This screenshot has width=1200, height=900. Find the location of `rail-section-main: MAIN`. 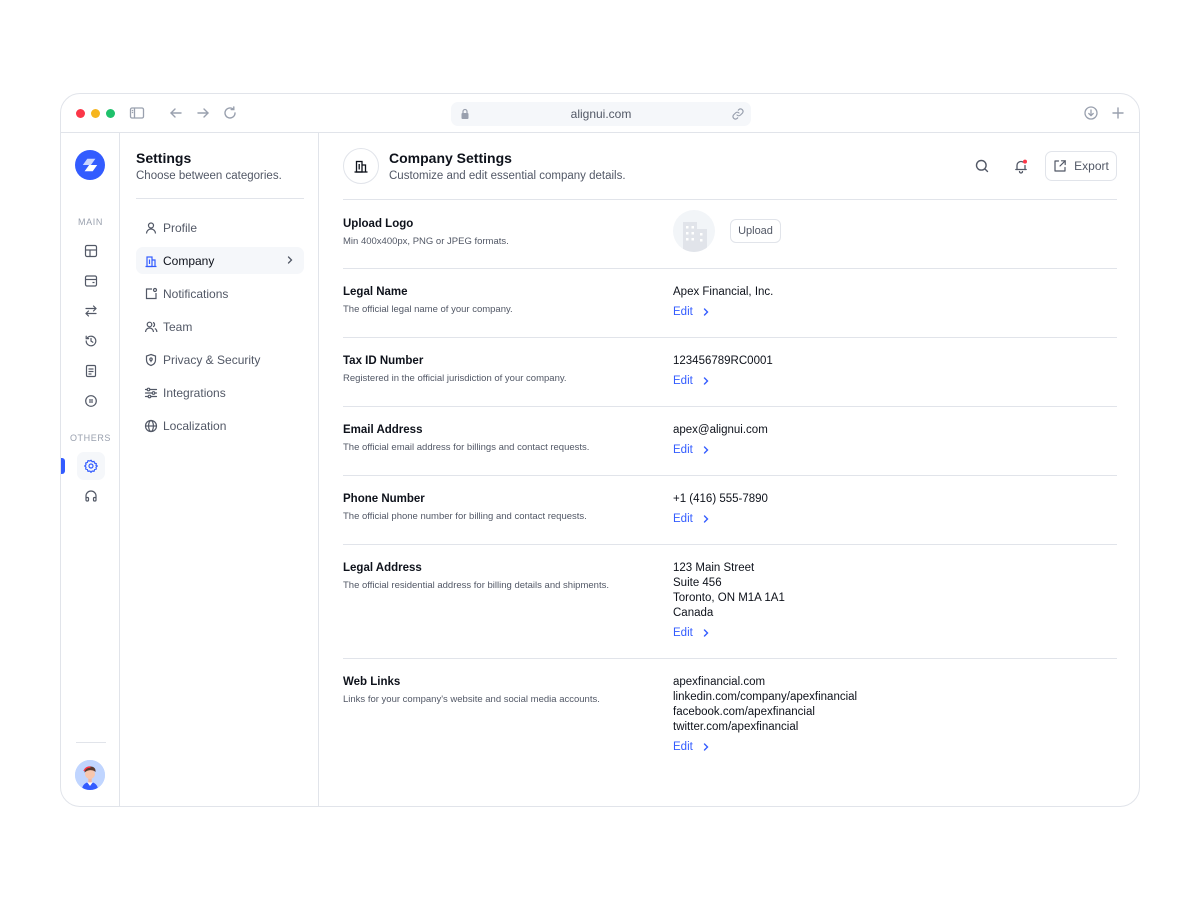

rail-section-main: MAIN is located at coordinates (90, 222).